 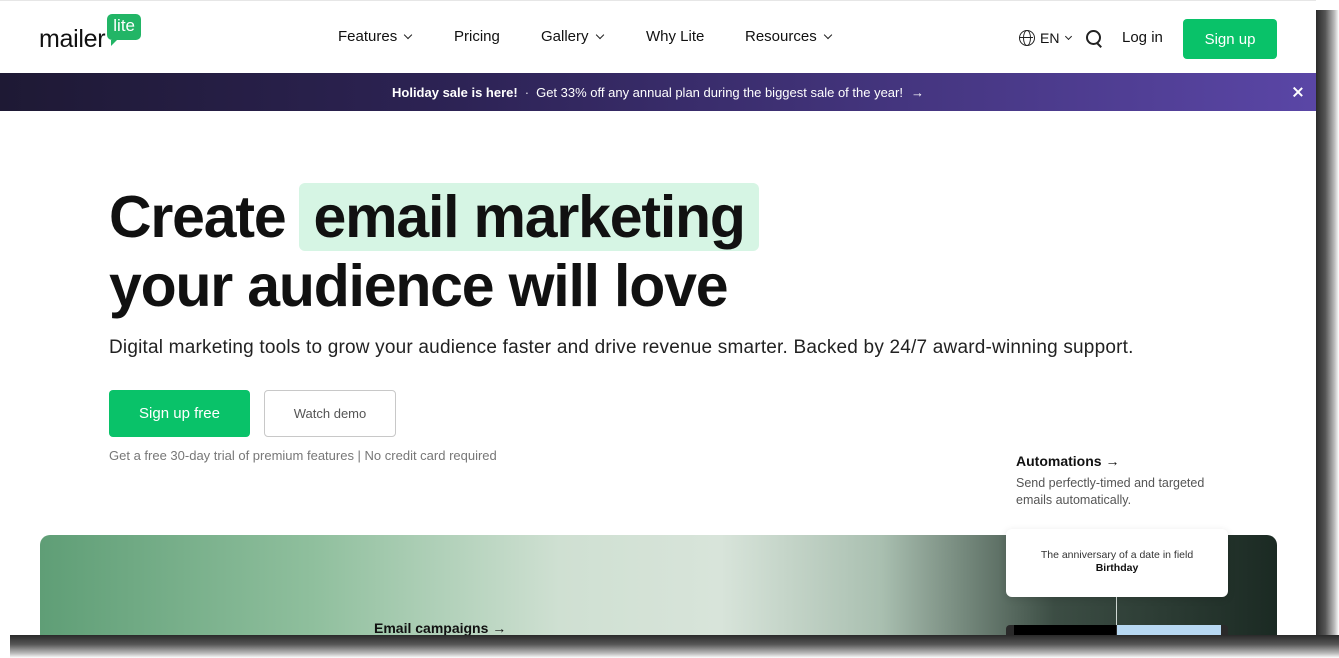 What do you see at coordinates (1142, 37) in the screenshot?
I see `login-link: Log in` at bounding box center [1142, 37].